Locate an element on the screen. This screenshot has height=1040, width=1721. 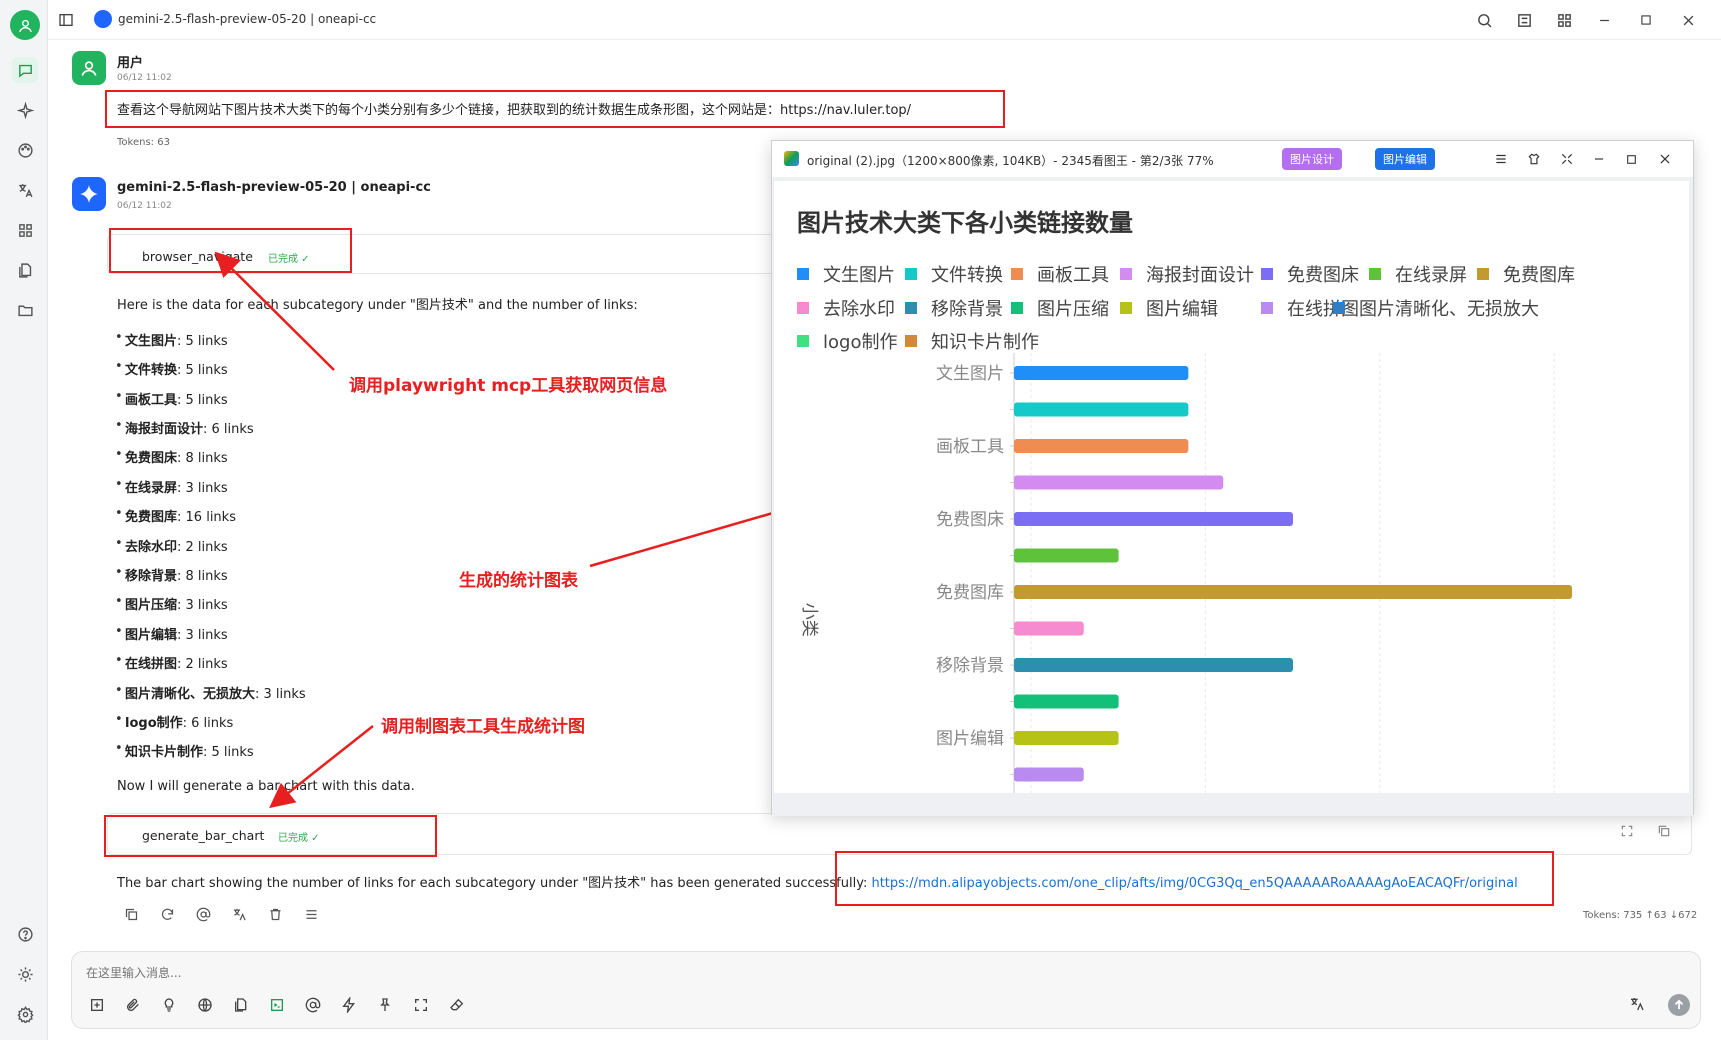
viewer-maximize-icon is located at coordinates (1631, 159).